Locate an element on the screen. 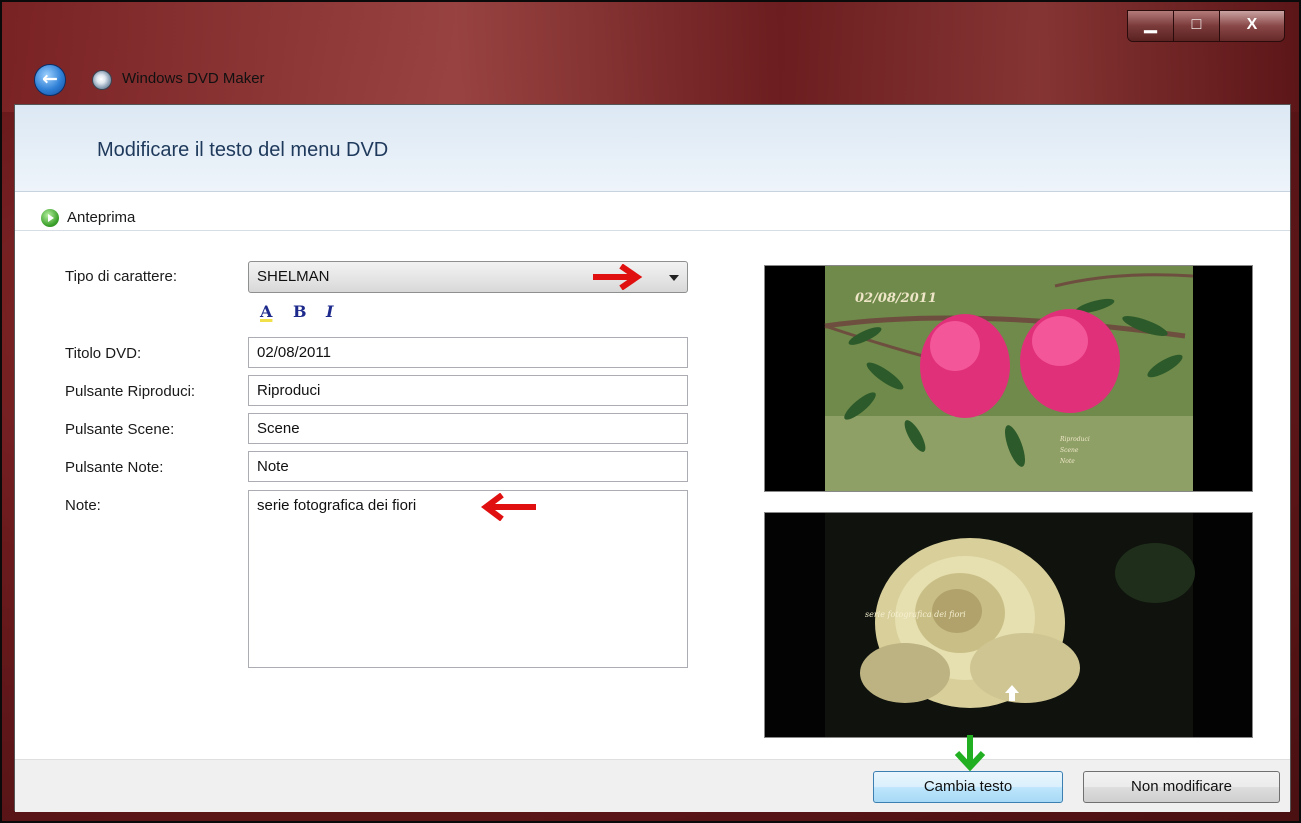 The image size is (1301, 823). window-controls: ▁ □ X is located at coordinates (1206, 26).